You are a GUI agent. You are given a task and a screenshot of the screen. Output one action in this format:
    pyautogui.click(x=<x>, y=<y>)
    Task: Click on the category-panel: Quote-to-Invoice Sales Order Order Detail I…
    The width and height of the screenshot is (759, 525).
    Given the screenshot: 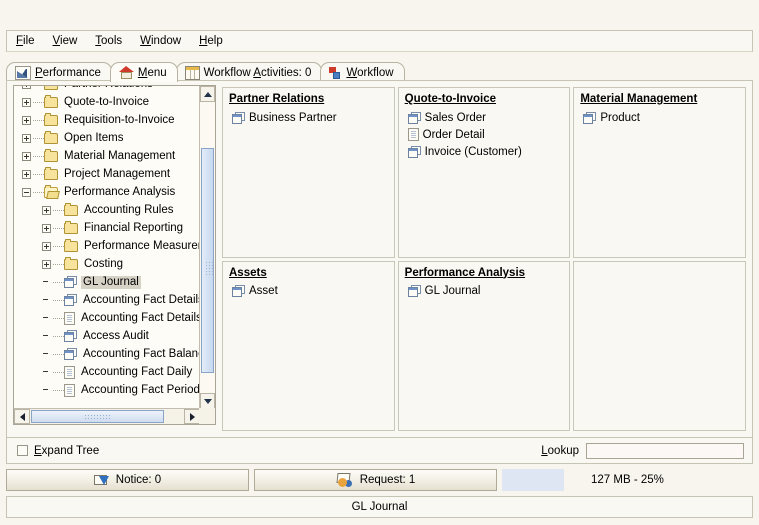 What is the action you would take?
    pyautogui.click(x=484, y=172)
    